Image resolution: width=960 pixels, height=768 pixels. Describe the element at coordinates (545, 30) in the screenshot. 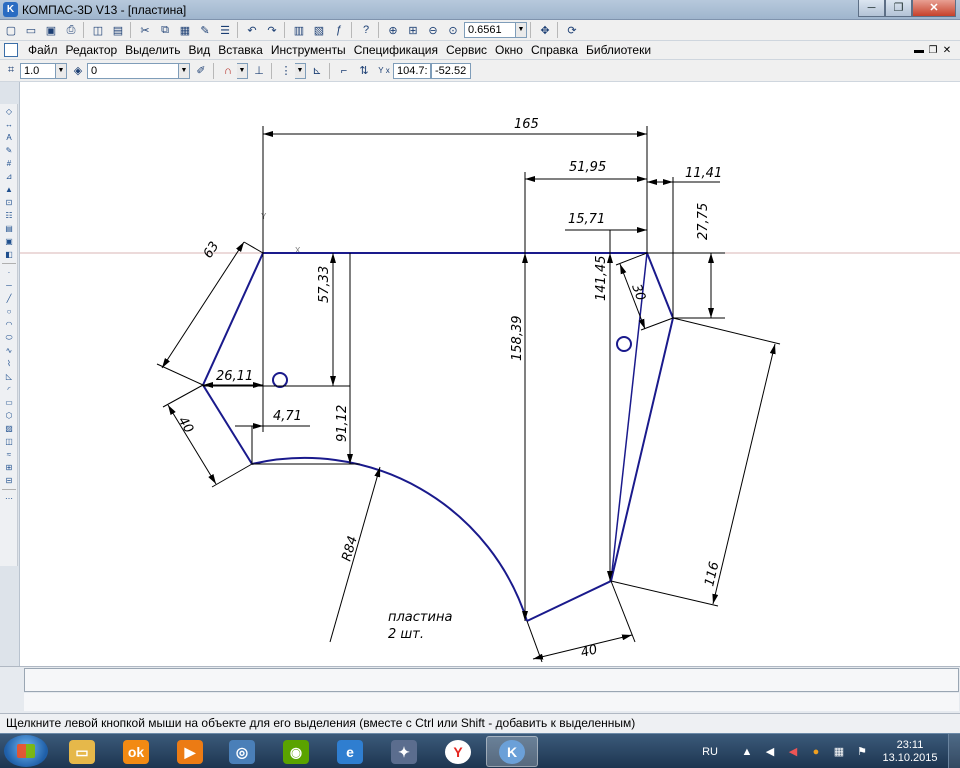

I see `pan-icon: ✥` at that location.